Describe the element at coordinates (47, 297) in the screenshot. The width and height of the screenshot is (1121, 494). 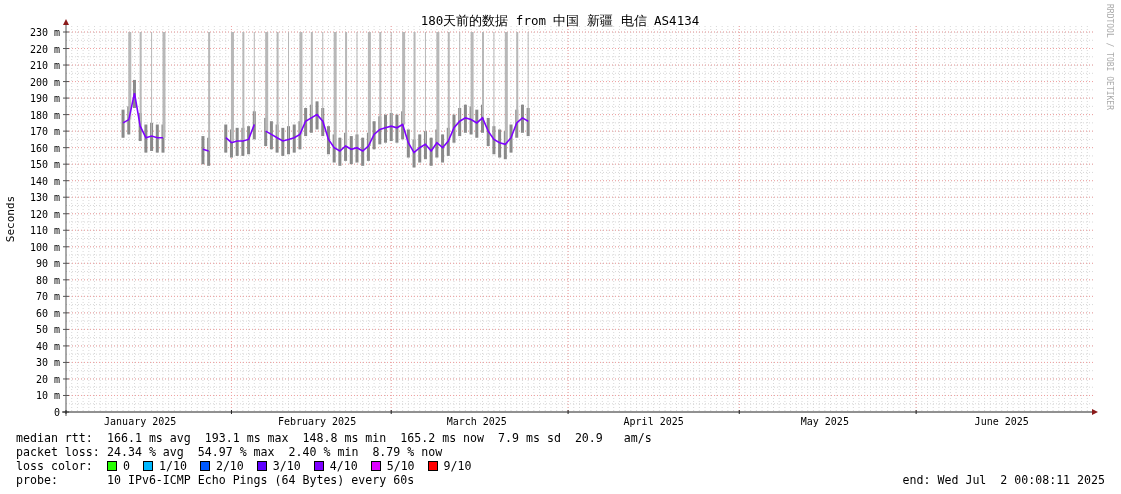
I see `axis-label: 70 m` at that location.